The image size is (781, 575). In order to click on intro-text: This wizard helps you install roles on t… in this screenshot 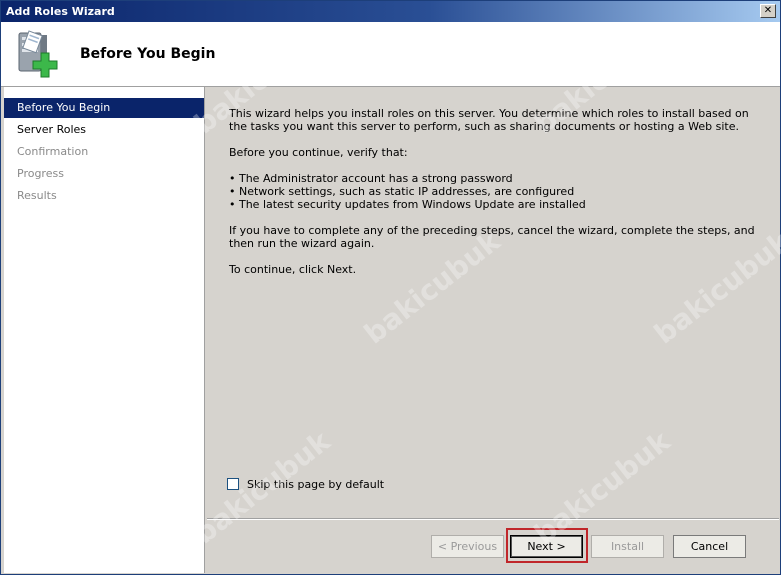, I will do `click(489, 120)`.